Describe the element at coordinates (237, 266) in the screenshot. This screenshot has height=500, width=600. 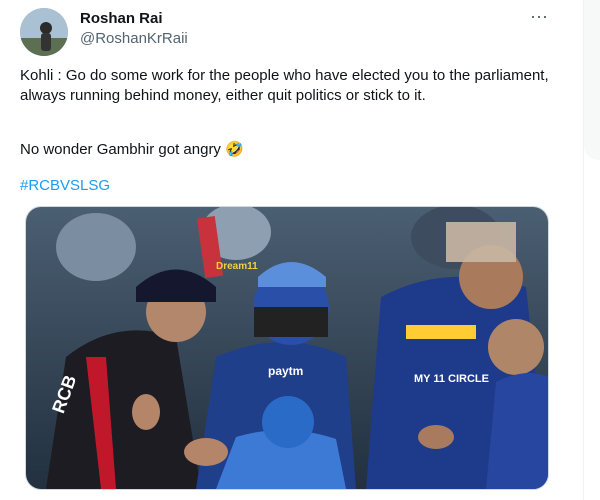
I see `dream11-text: Dream11` at that location.